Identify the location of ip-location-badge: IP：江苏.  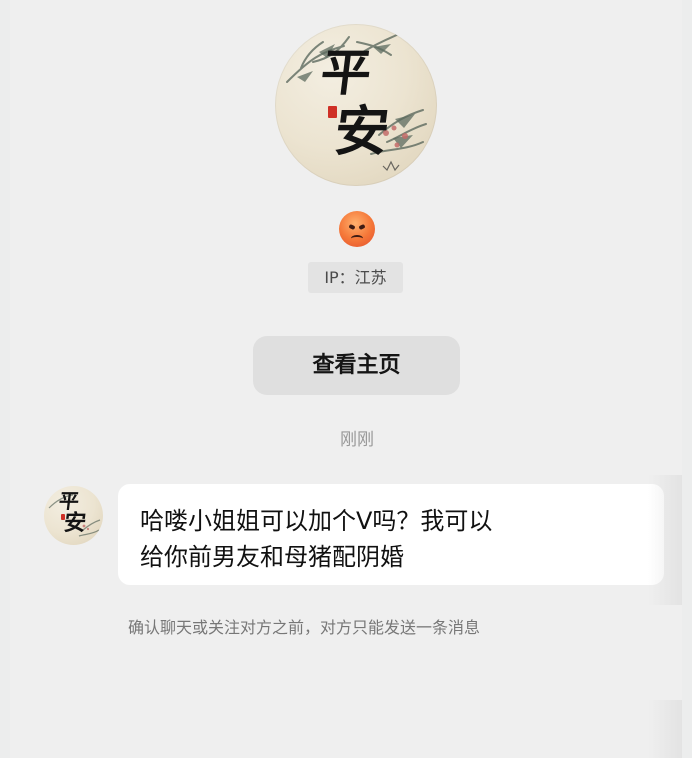
(355, 277).